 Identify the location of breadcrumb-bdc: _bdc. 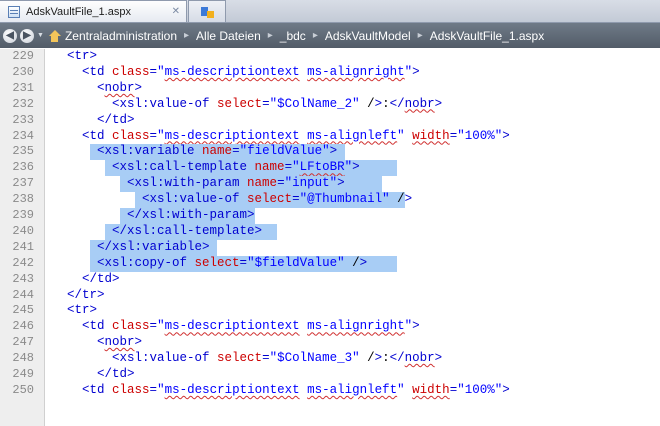
(293, 36).